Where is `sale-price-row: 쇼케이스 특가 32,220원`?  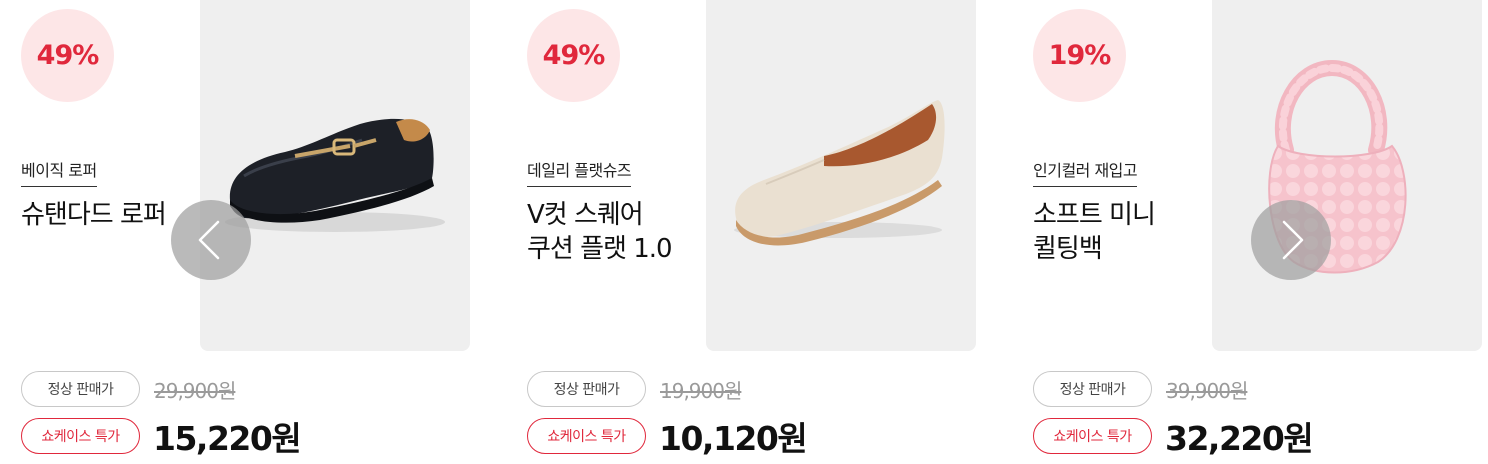 sale-price-row: 쇼케이스 특가 32,220원 is located at coordinates (1173, 438).